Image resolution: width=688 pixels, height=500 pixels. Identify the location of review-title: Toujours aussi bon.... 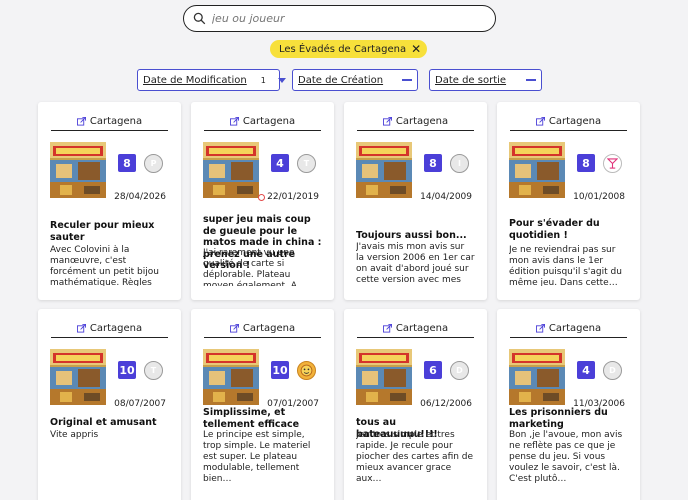
(415, 236).